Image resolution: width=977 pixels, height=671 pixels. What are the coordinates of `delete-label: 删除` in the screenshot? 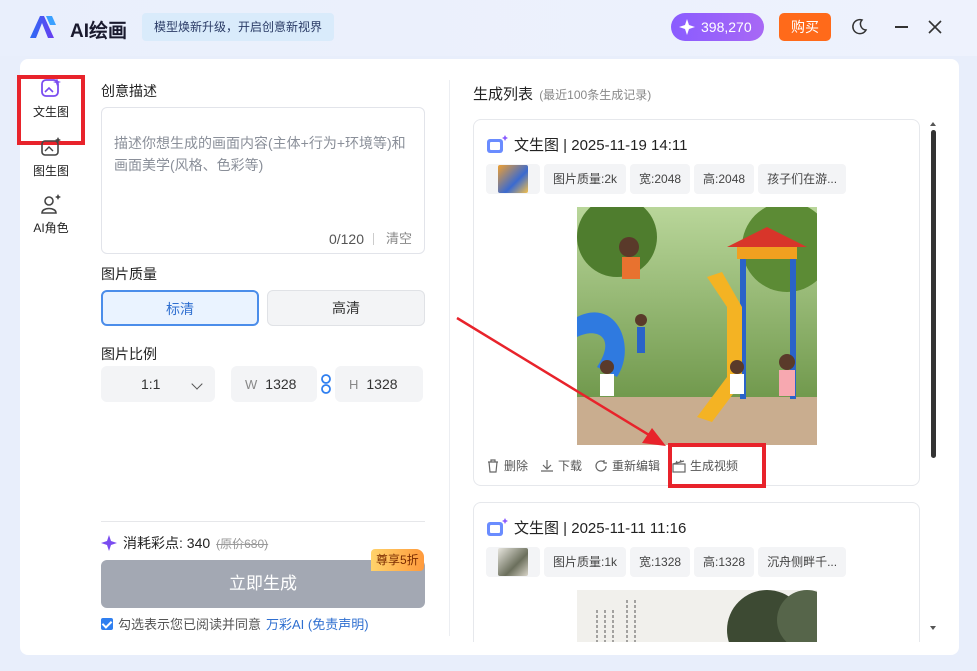 It's located at (516, 466).